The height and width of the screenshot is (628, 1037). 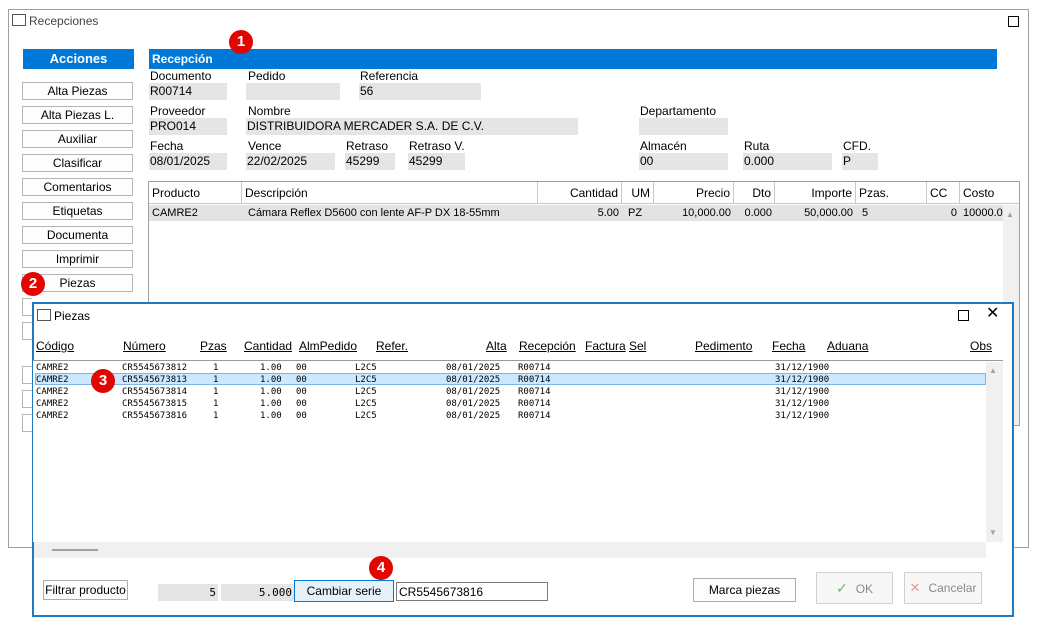 I want to click on retraso-field: 45299, so click(x=370, y=161).